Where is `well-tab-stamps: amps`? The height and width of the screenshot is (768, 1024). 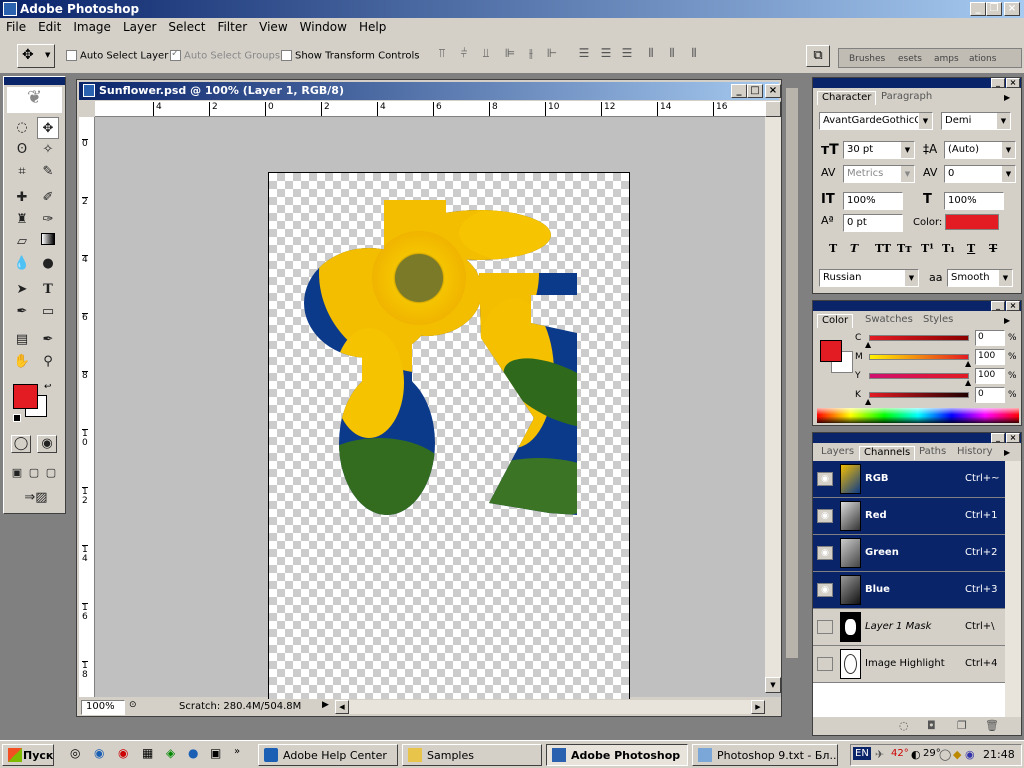
well-tab-stamps: amps is located at coordinates (946, 59).